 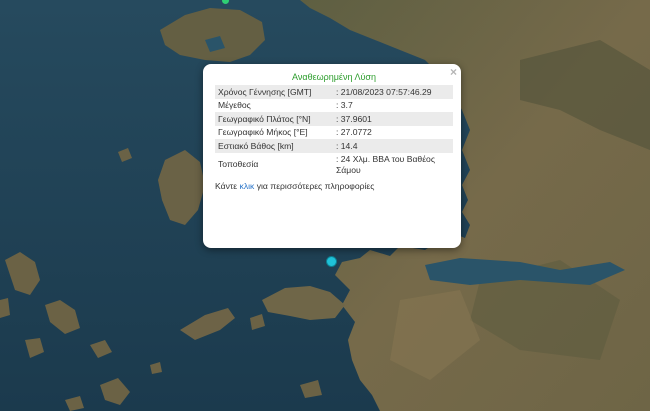 What do you see at coordinates (331, 261) in the screenshot?
I see `earthquake-marker-icon` at bounding box center [331, 261].